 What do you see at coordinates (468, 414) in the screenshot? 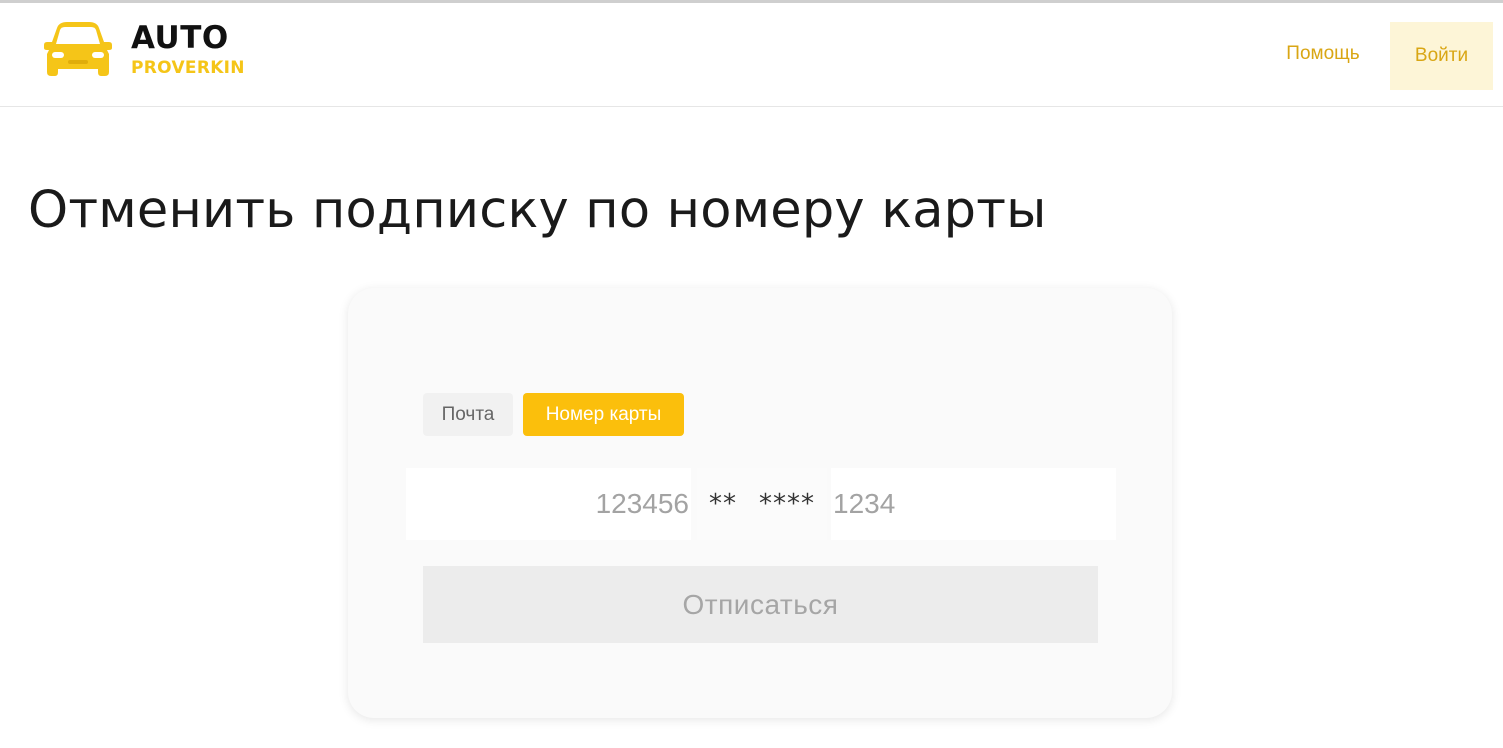
I see `tab-email: Почта` at bounding box center [468, 414].